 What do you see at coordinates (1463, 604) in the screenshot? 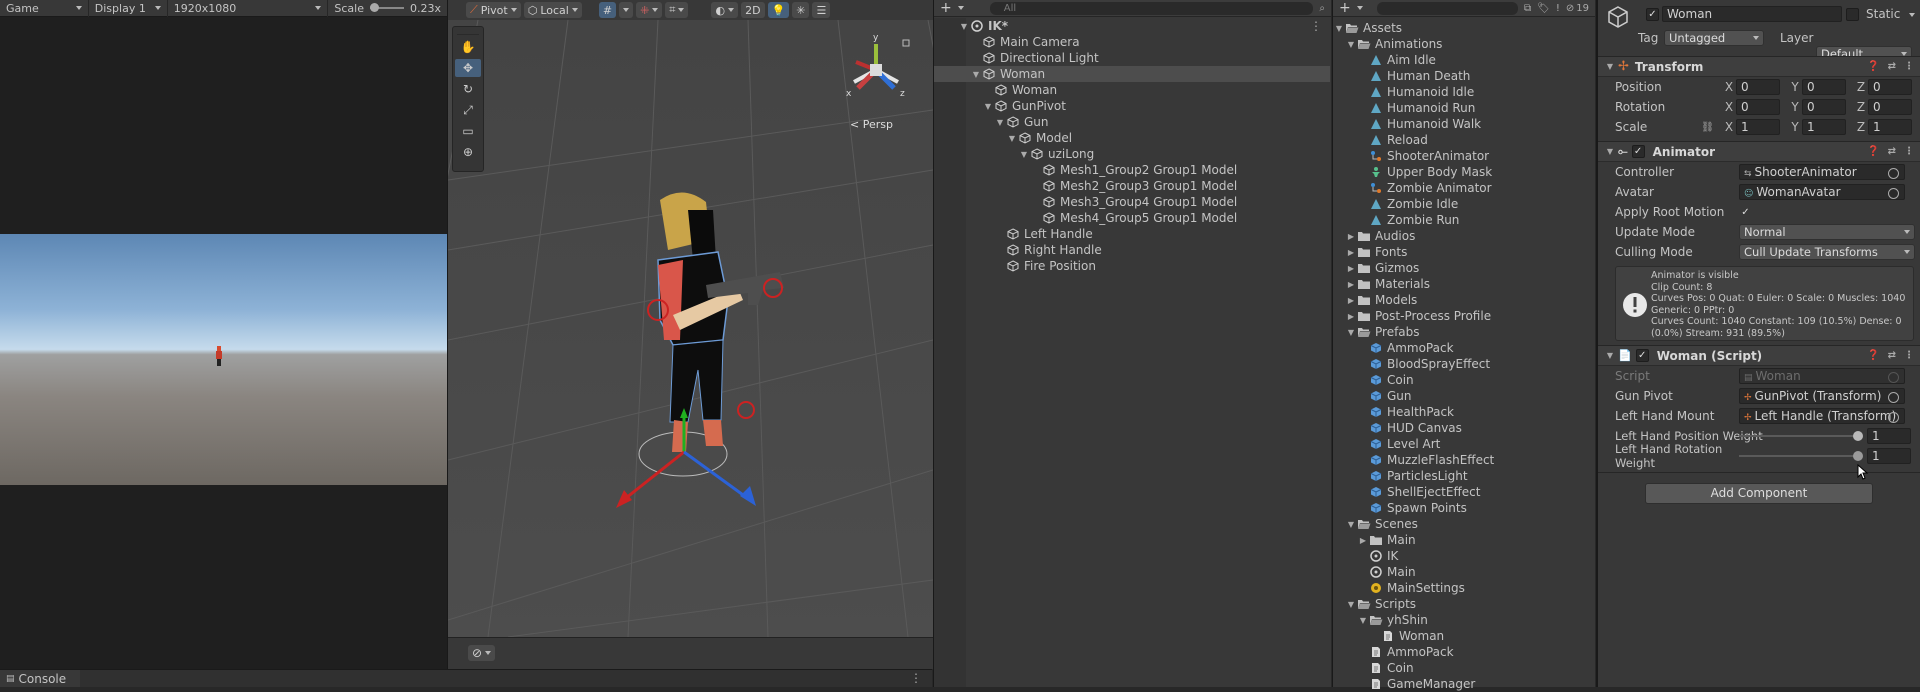
I see `project-item: ▼ Scripts` at bounding box center [1463, 604].